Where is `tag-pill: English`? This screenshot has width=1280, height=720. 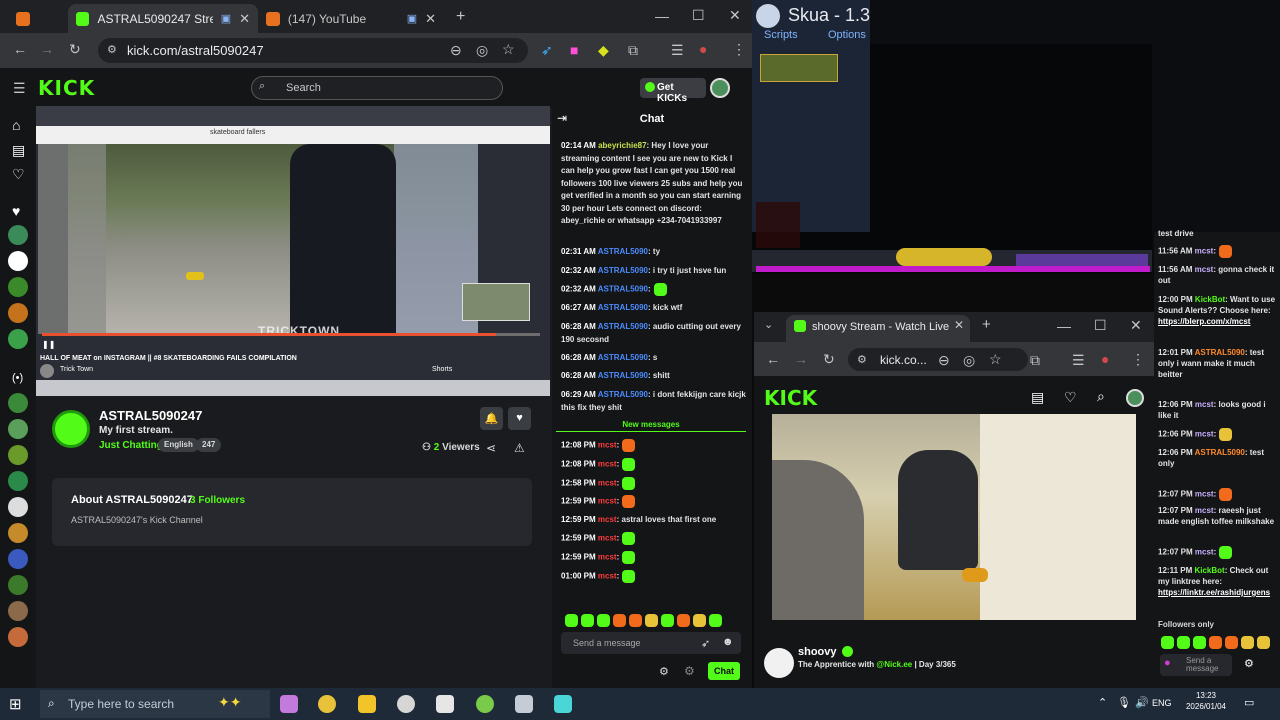
tag-pill: English is located at coordinates (178, 445).